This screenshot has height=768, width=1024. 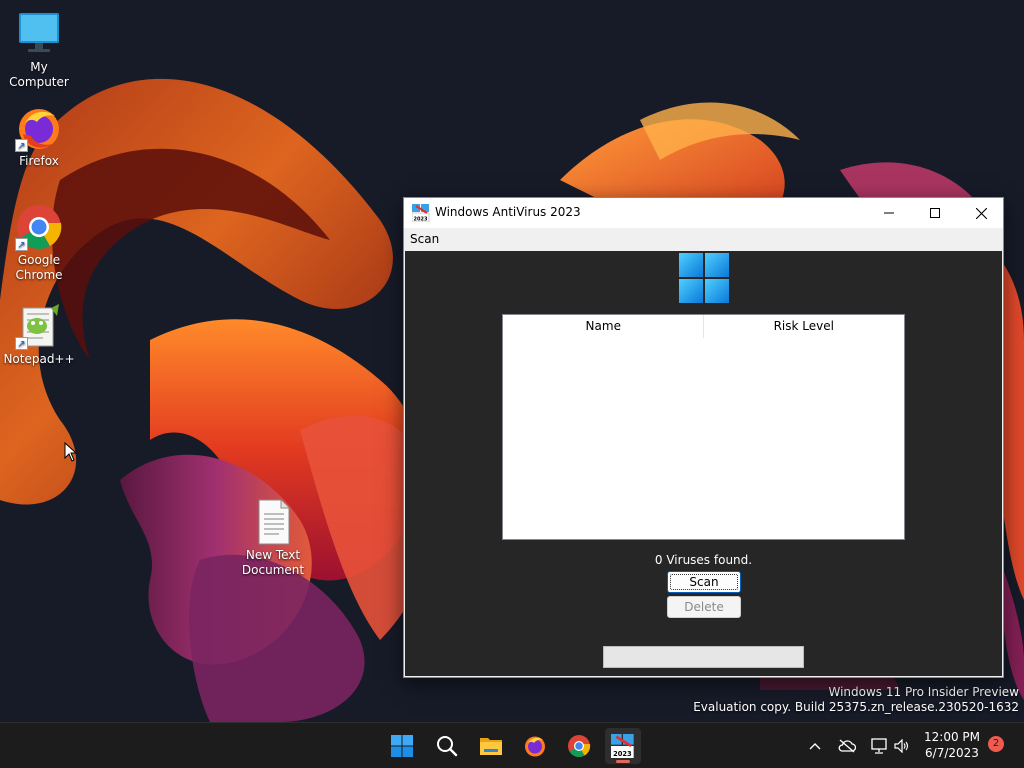 I want to click on desktop-icon-label: Firefox, so click(x=39, y=161).